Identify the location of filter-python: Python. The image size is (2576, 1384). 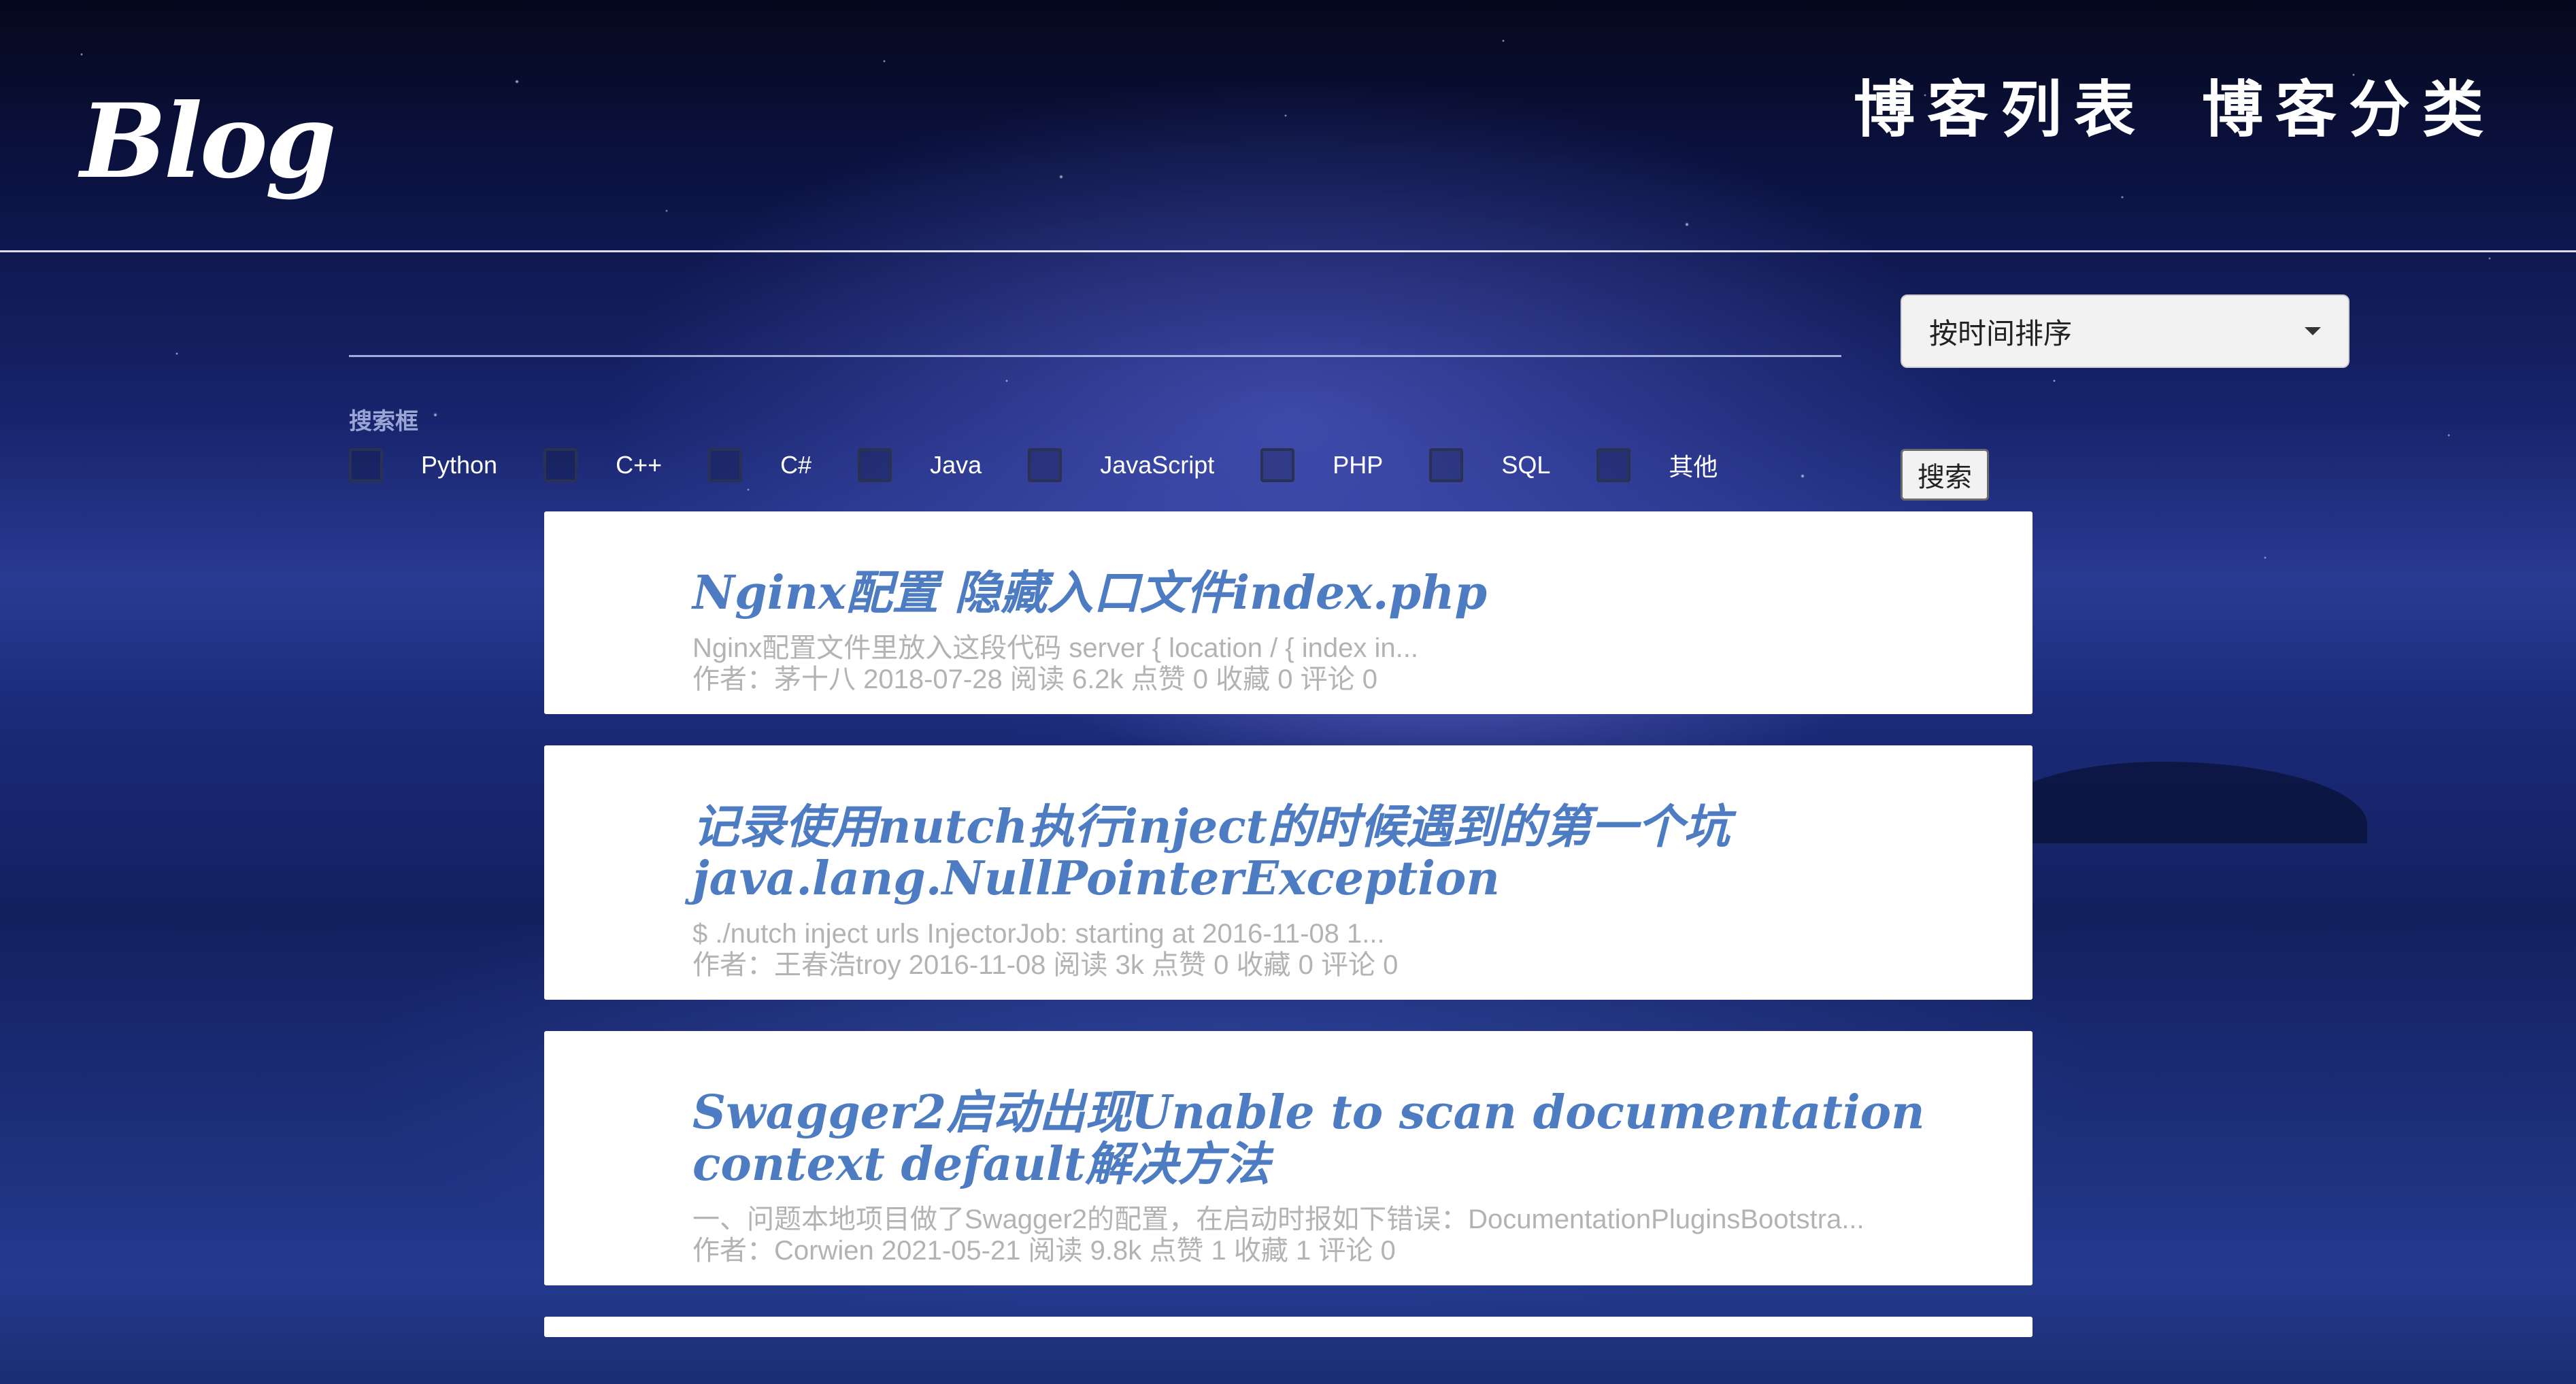
(423, 465).